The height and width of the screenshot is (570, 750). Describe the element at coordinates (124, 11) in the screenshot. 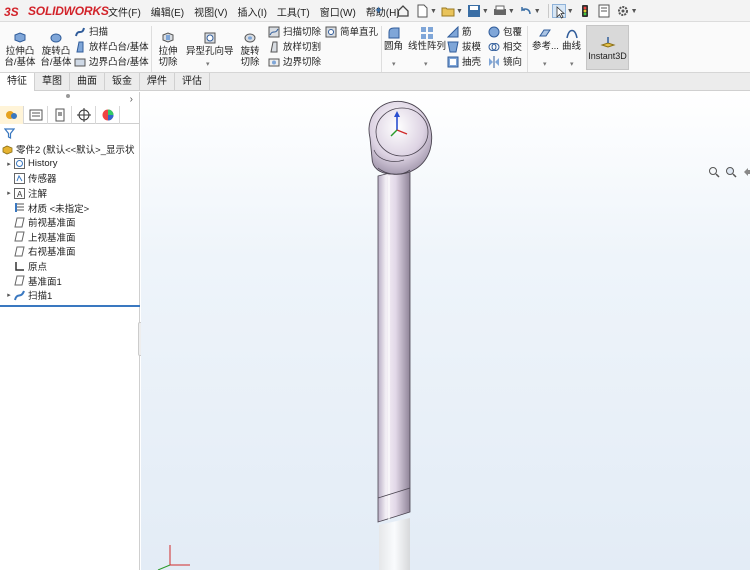

I see `menu-file: 文件(F)` at that location.